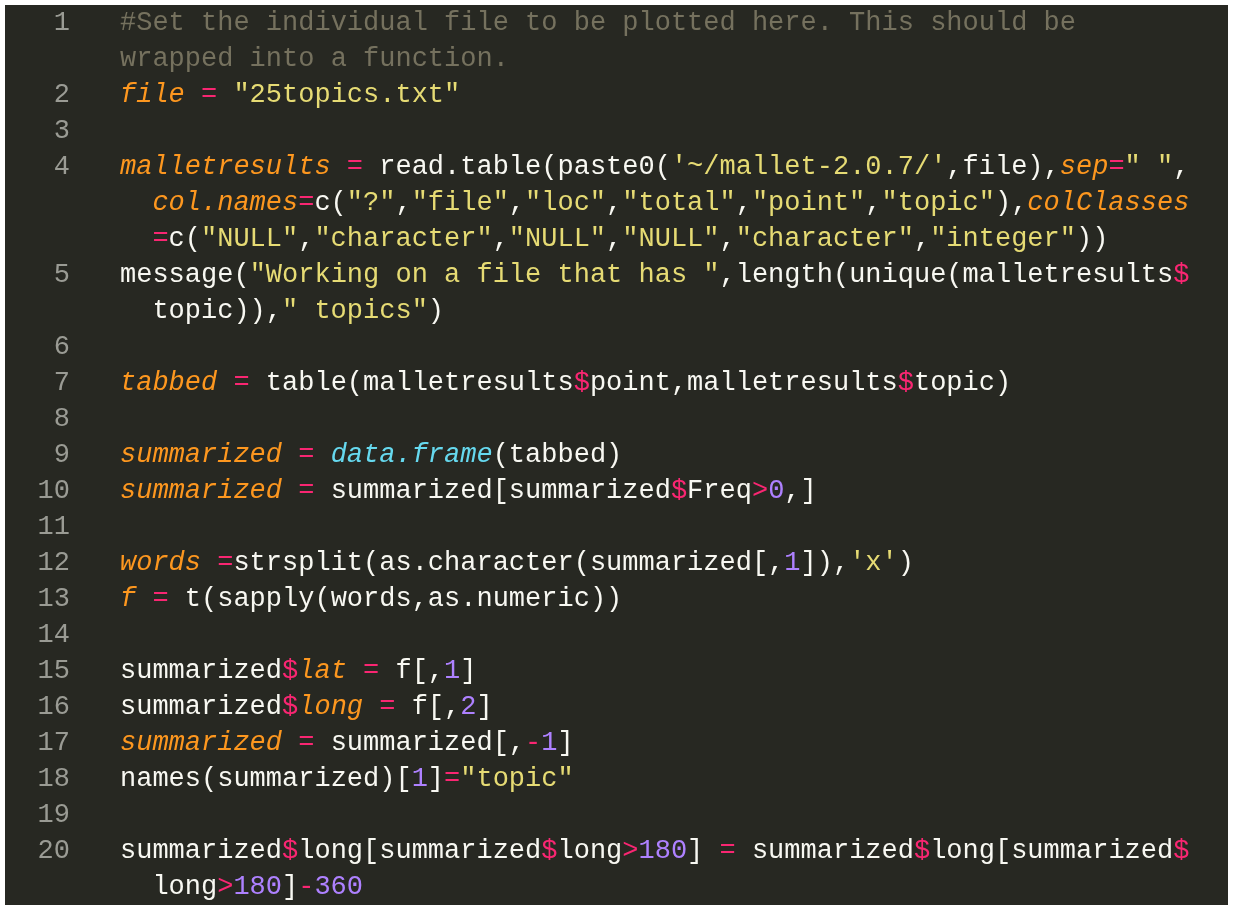  I want to click on code-line: file = "25topics.txt", so click(290, 95).